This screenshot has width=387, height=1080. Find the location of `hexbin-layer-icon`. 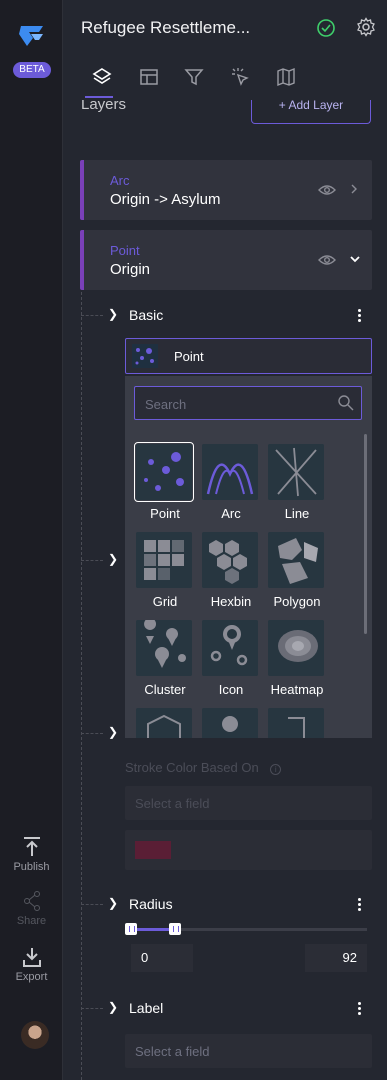

hexbin-layer-icon is located at coordinates (230, 560).